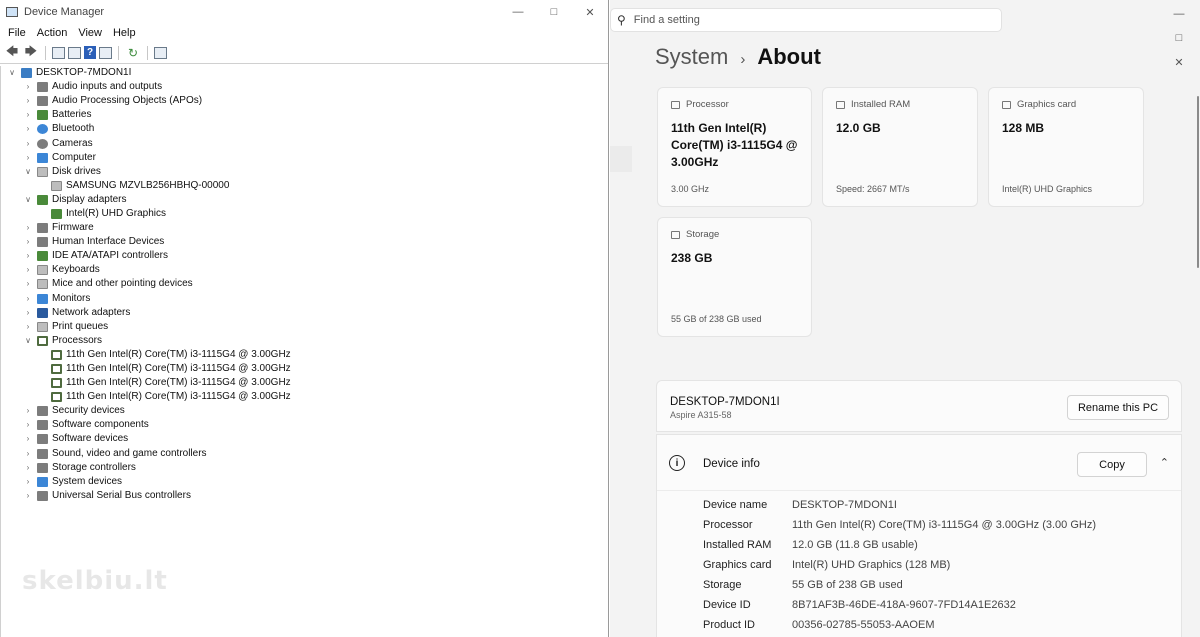  What do you see at coordinates (304, 270) in the screenshot?
I see `tree-category: › Keyboards` at bounding box center [304, 270].